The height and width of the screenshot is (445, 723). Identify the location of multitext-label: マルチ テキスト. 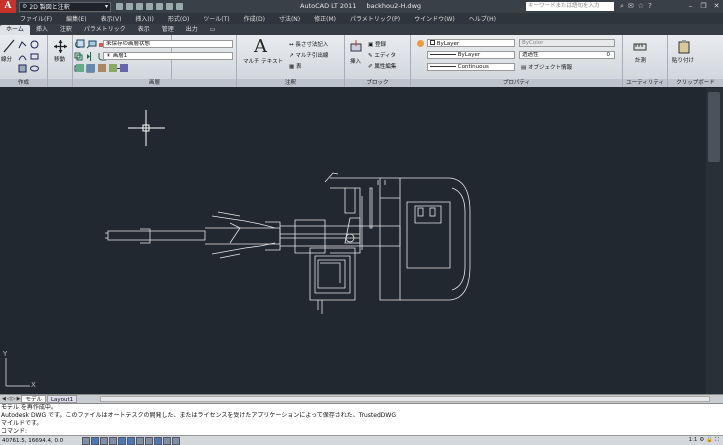
(263, 61).